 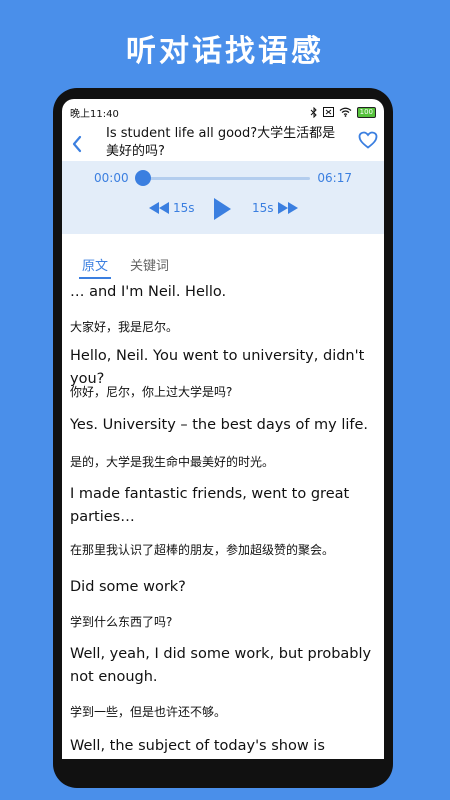 I want to click on forward-label: 15s, so click(x=263, y=208).